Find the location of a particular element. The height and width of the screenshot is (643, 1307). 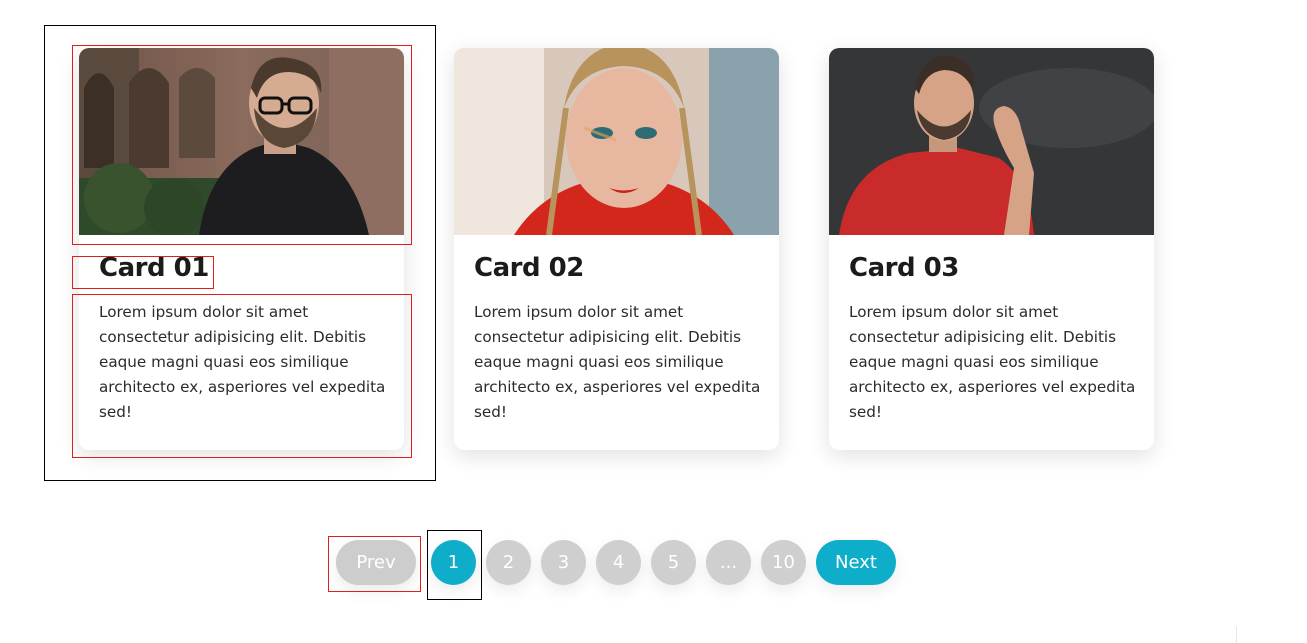

card-title: Card 02 is located at coordinates (529, 268).